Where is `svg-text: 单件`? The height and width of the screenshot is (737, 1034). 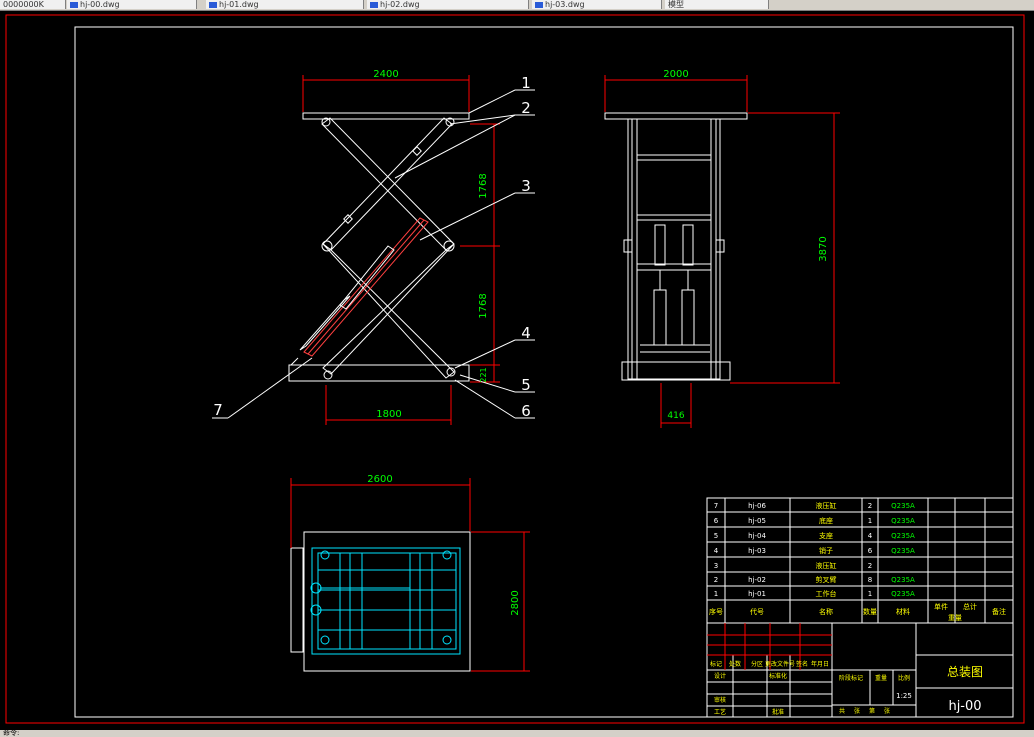
svg-text: 单件 is located at coordinates (941, 606).